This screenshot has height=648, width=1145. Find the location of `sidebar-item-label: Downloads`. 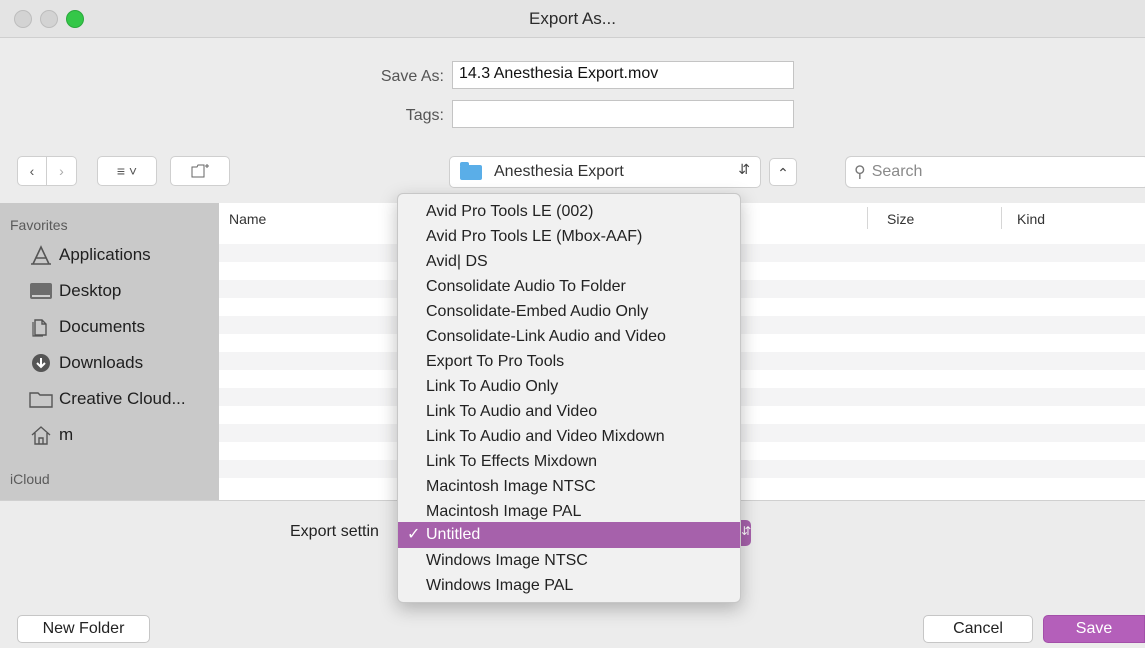

sidebar-item-label: Downloads is located at coordinates (101, 362).